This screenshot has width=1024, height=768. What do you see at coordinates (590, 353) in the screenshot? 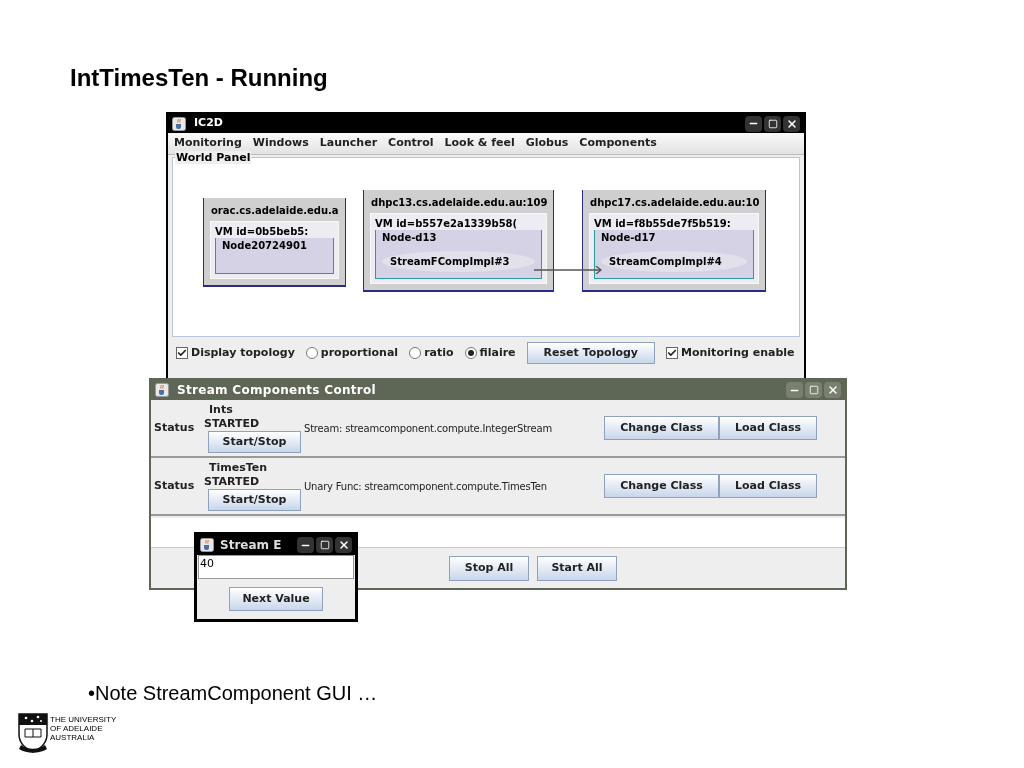
I see `reset-topology-button: Reset Topology` at bounding box center [590, 353].